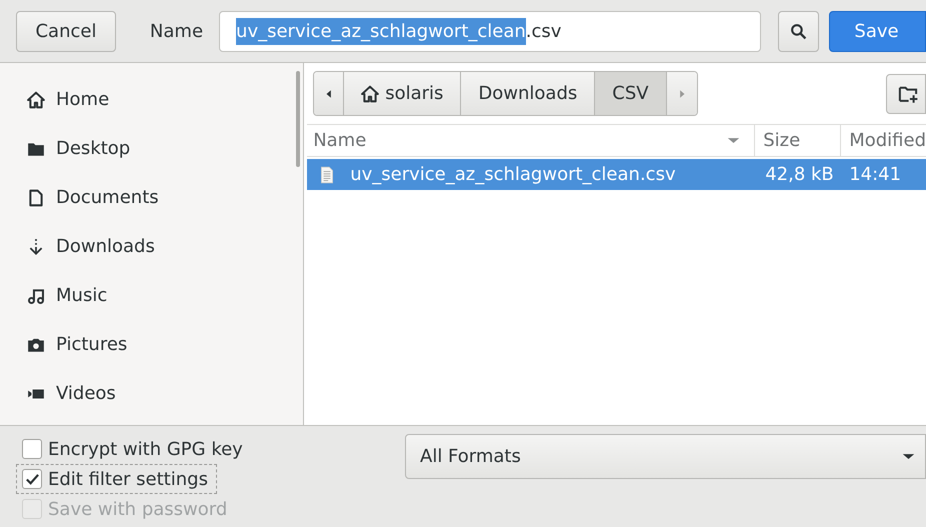  Describe the element at coordinates (490, 31) in the screenshot. I see `filename-field: uv_service_az_schlagwort_clean.csv` at that location.